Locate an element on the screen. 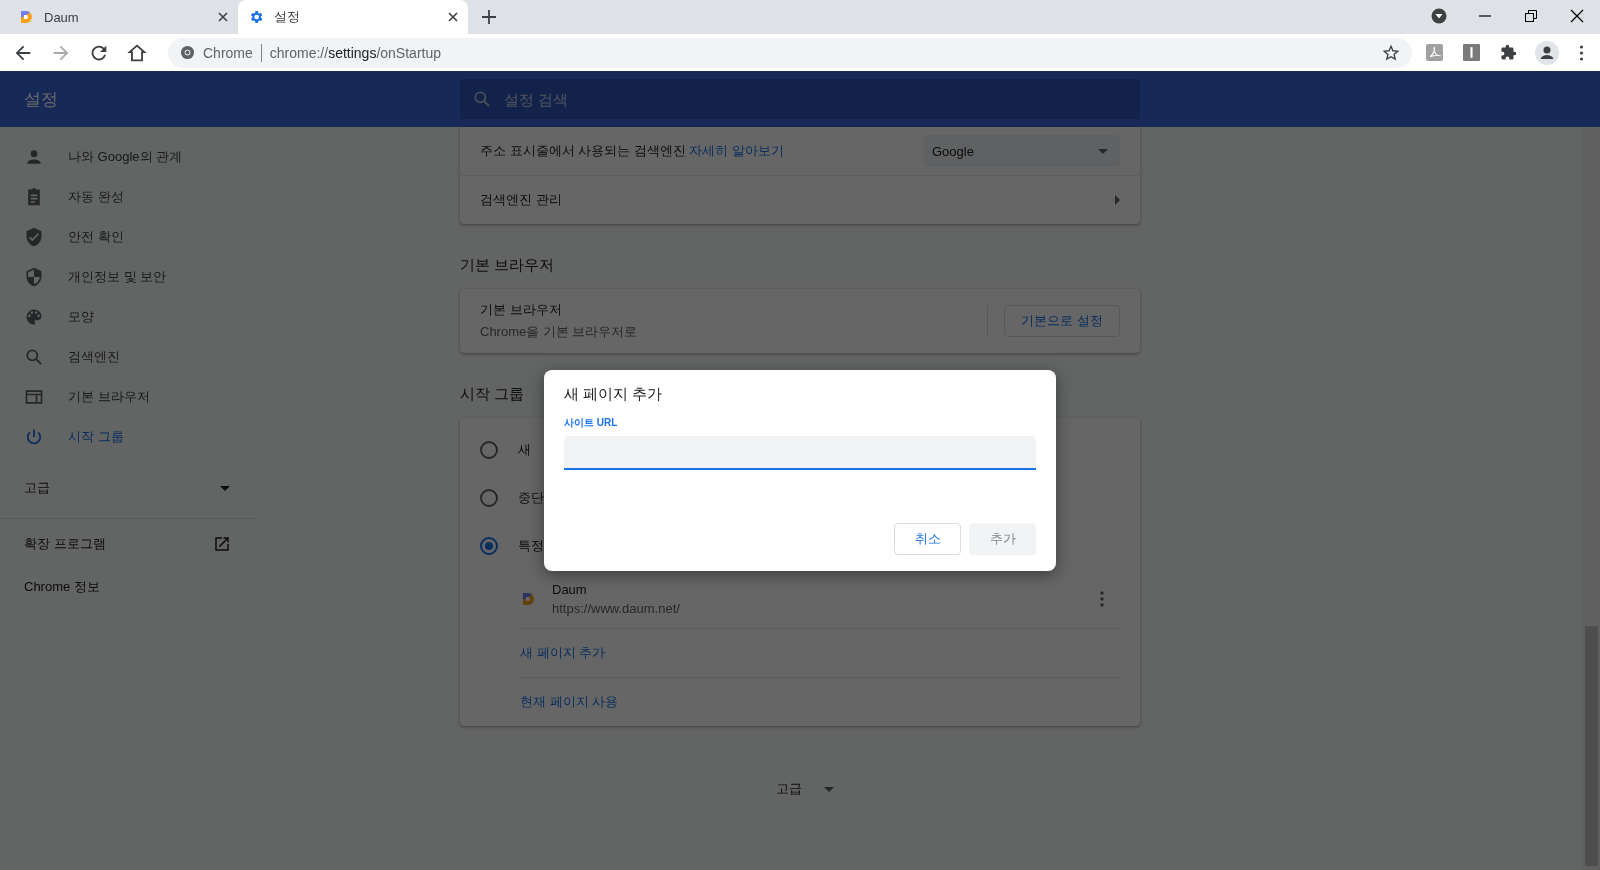 Image resolution: width=1600 pixels, height=870 pixels. add-page-link: 새 페이지 추가 is located at coordinates (563, 653).